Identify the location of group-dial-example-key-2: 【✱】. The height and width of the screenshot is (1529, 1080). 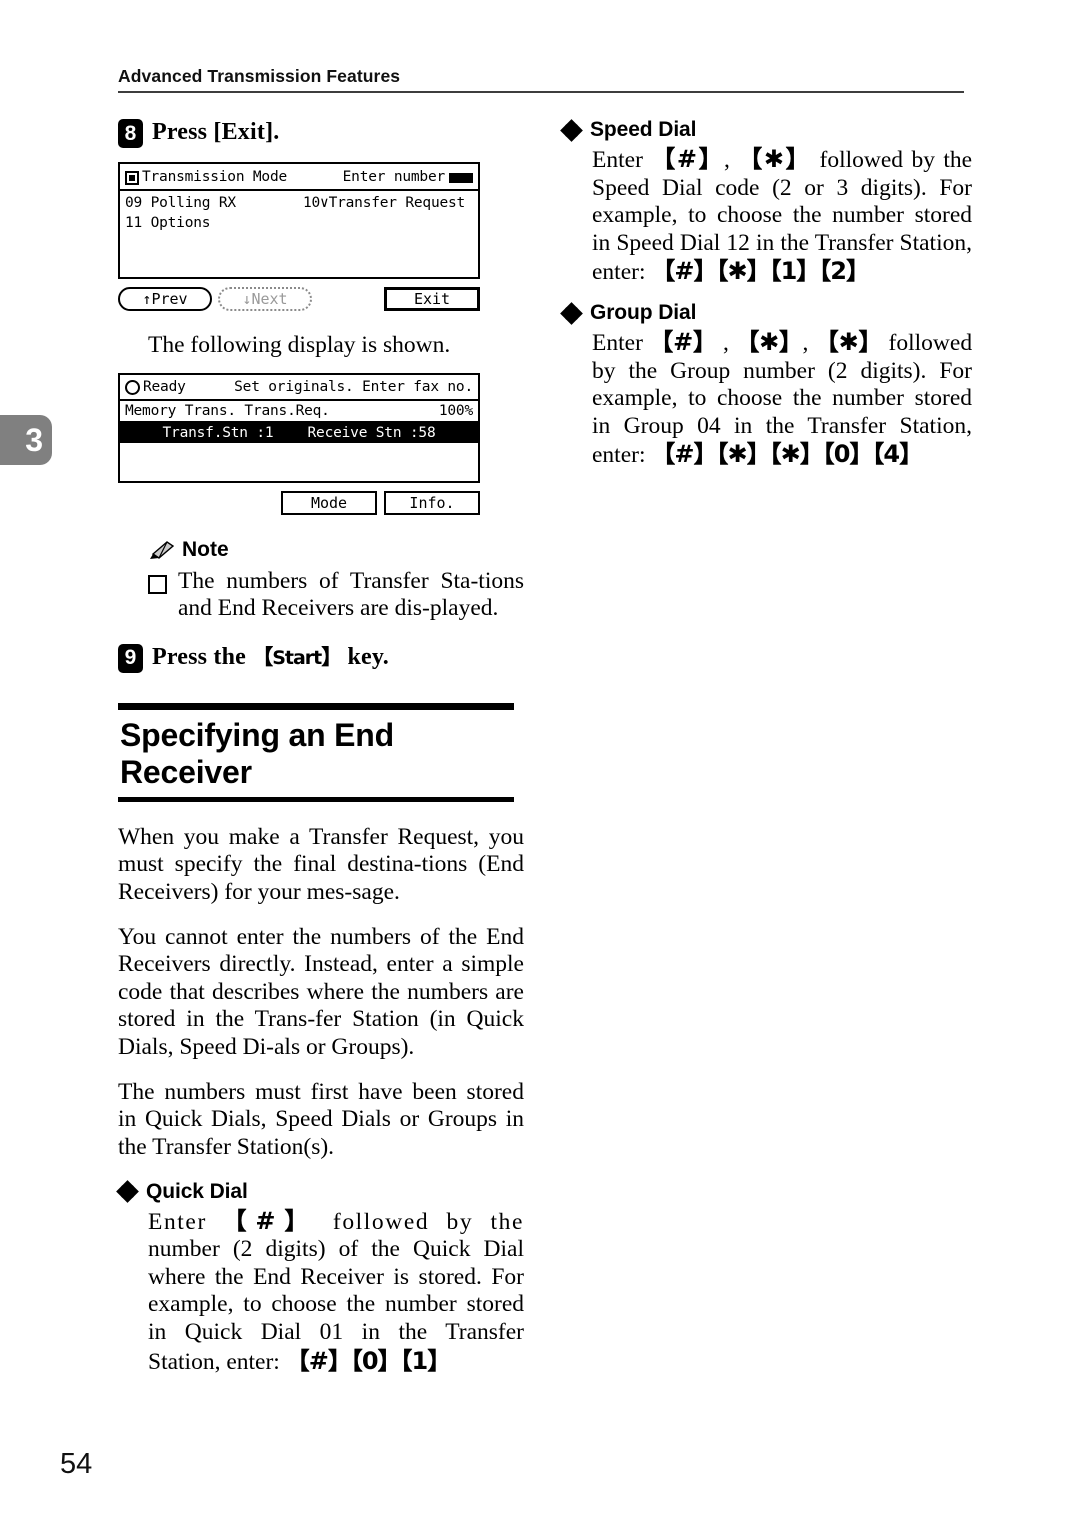
(743, 454).